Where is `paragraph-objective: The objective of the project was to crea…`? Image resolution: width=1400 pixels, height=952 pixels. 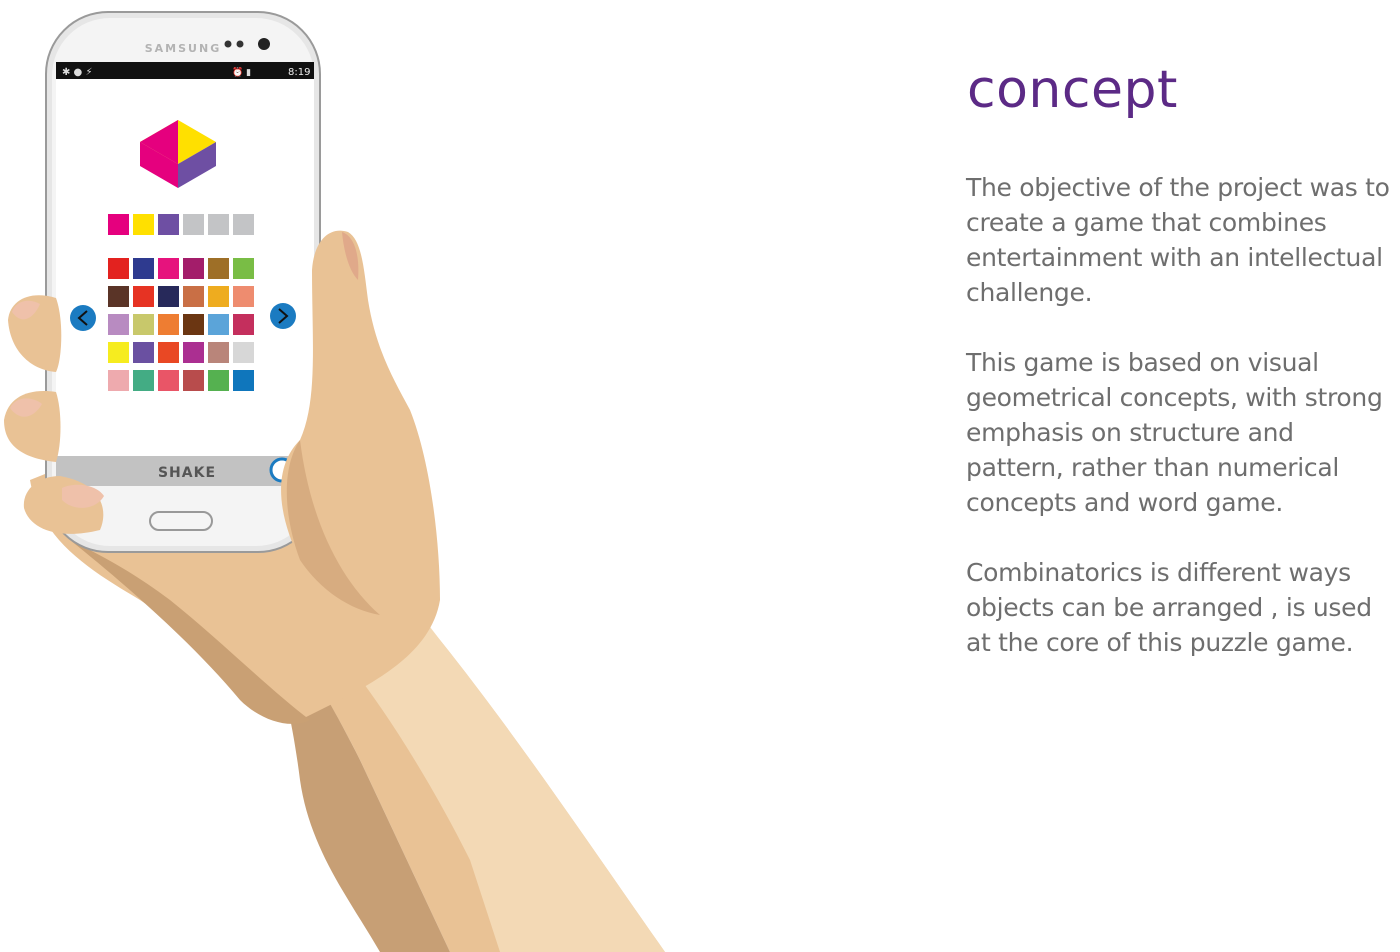
paragraph-objective: The objective of the project was to crea… is located at coordinates (1178, 240).